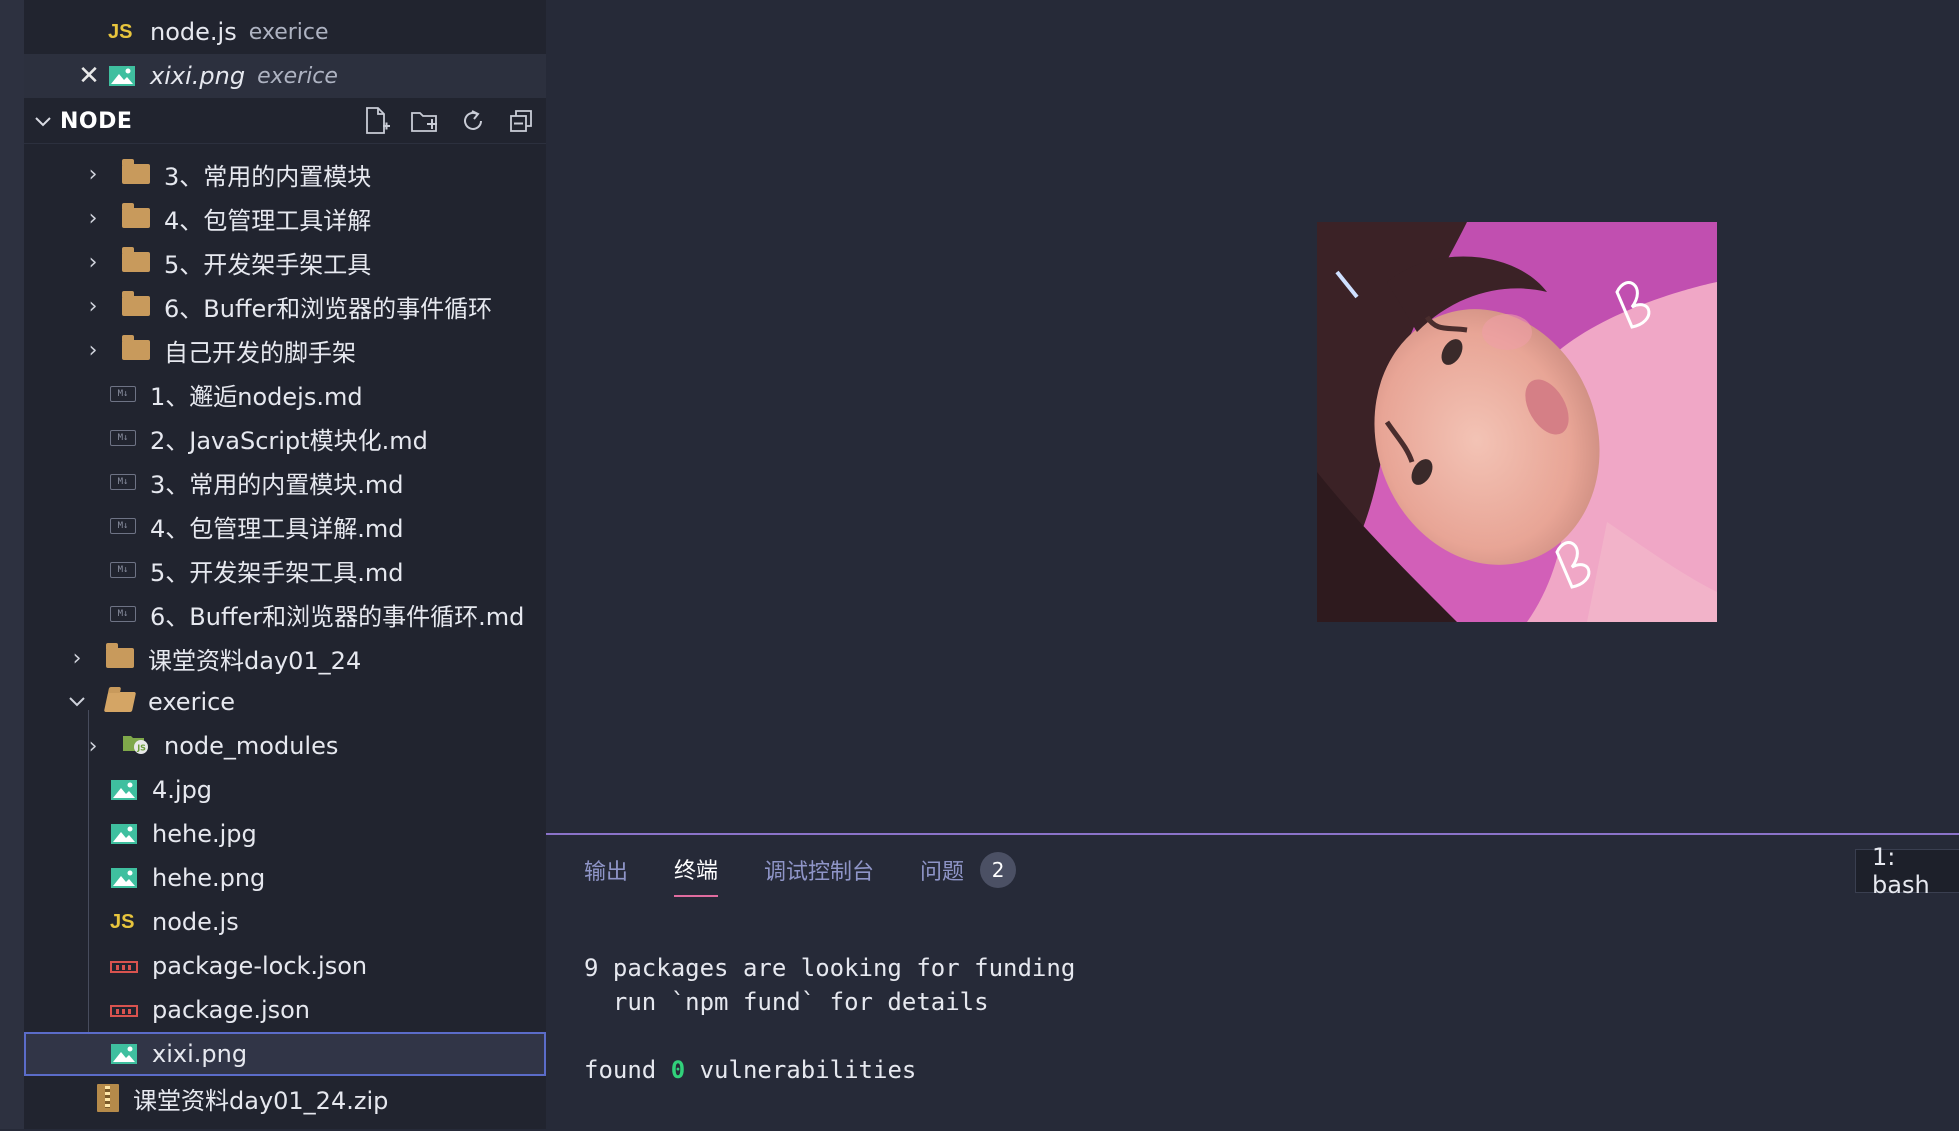  I want to click on tree-file-json: package-lock.json, so click(285, 966).